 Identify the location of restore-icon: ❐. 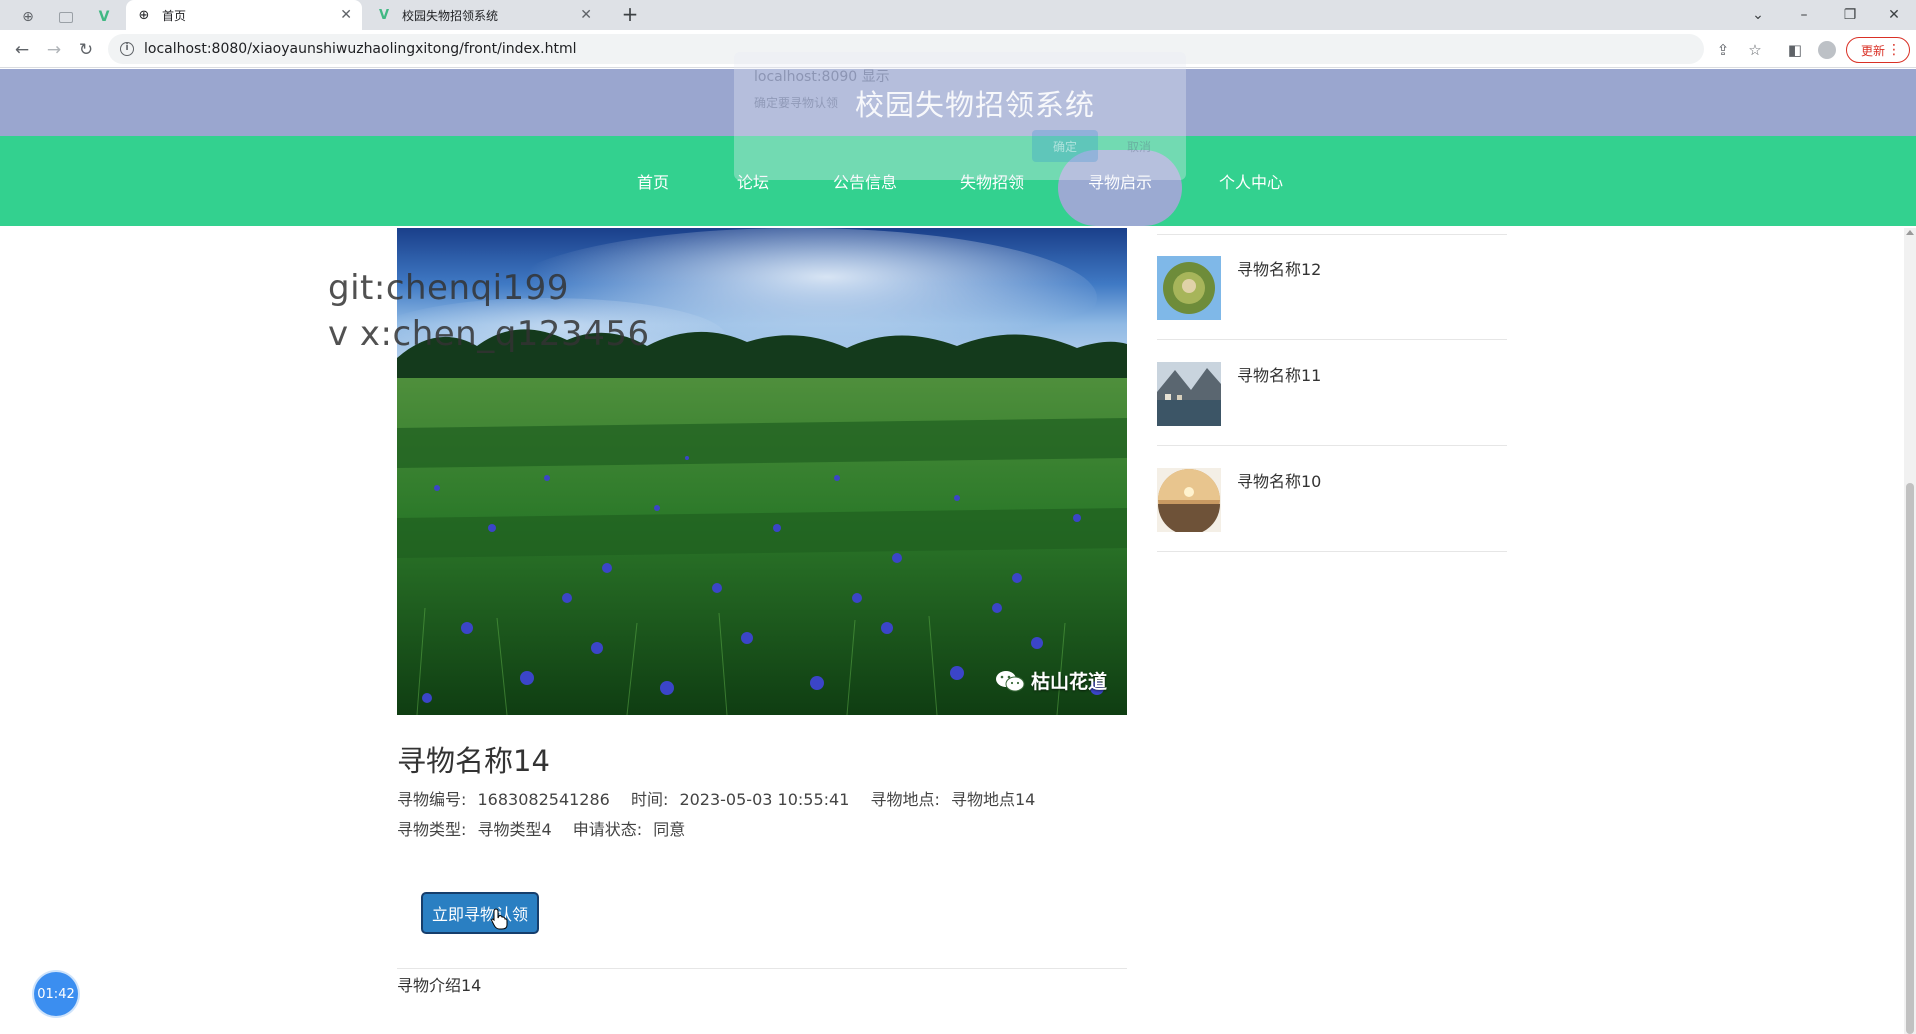
(1850, 15).